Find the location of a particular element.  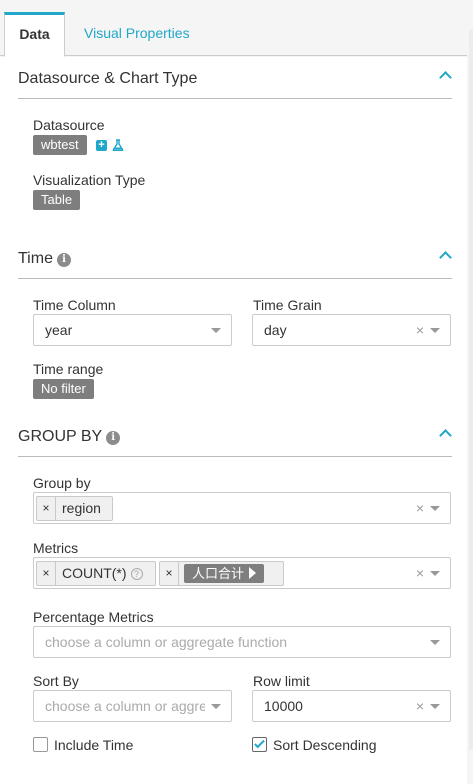

section-header-datasource: Datasource & Chart Type is located at coordinates (235, 78).